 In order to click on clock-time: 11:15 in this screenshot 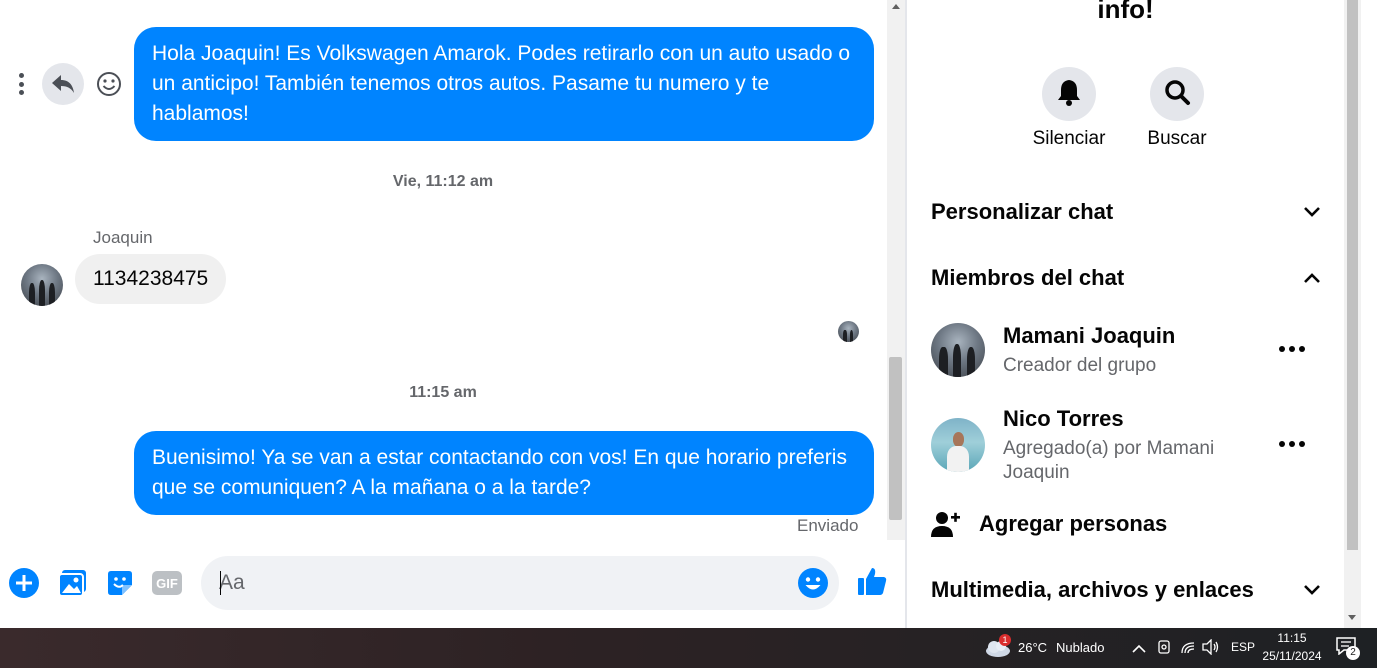, I will do `click(1292, 638)`.